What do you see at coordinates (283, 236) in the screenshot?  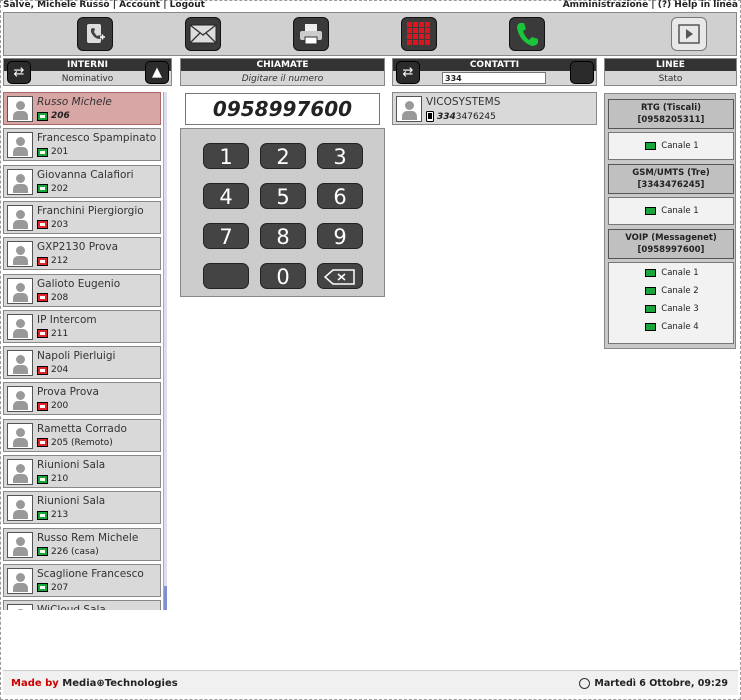 I see `digit-key-8: 8` at bounding box center [283, 236].